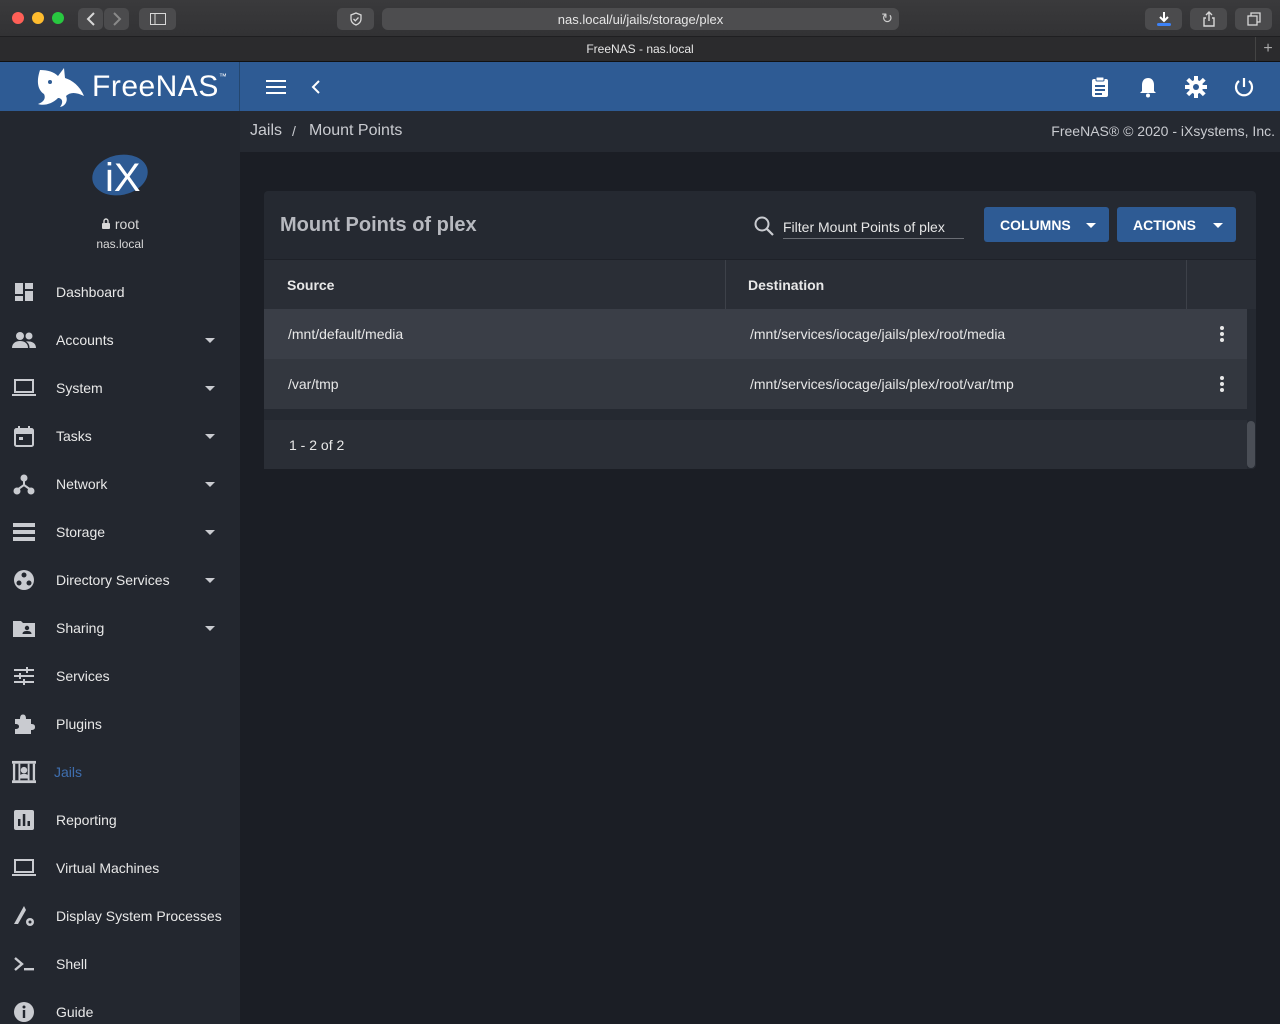 Image resolution: width=1280 pixels, height=1024 pixels. I want to click on sidebar-item-plugins: Plugins, so click(120, 724).